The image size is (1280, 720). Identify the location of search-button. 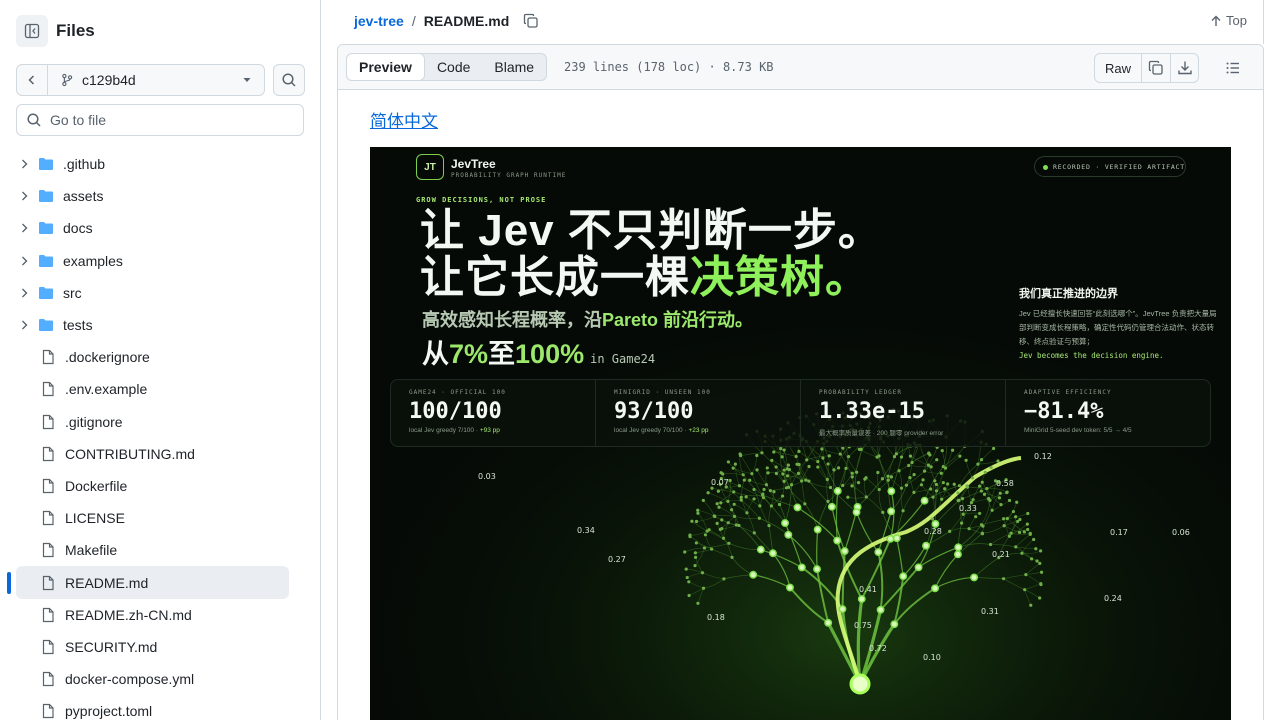
(289, 80).